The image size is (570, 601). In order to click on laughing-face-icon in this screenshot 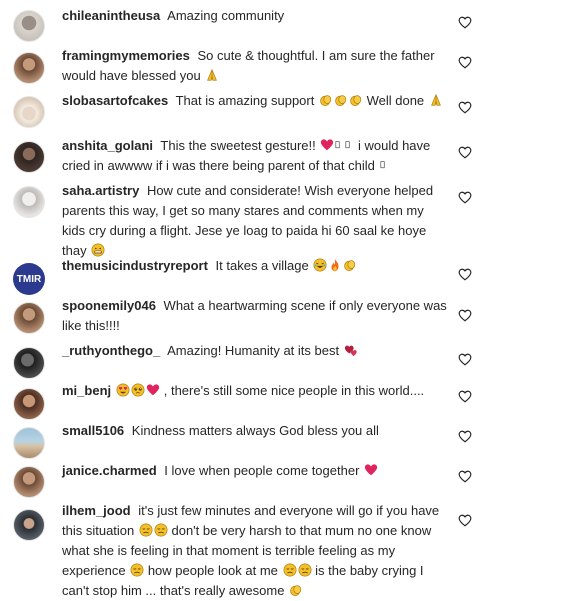, I will do `click(320, 265)`.